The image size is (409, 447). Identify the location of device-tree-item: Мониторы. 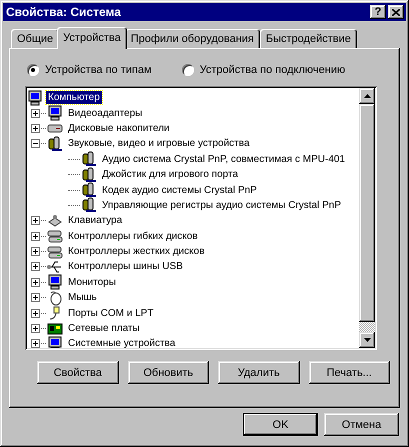
(92, 282).